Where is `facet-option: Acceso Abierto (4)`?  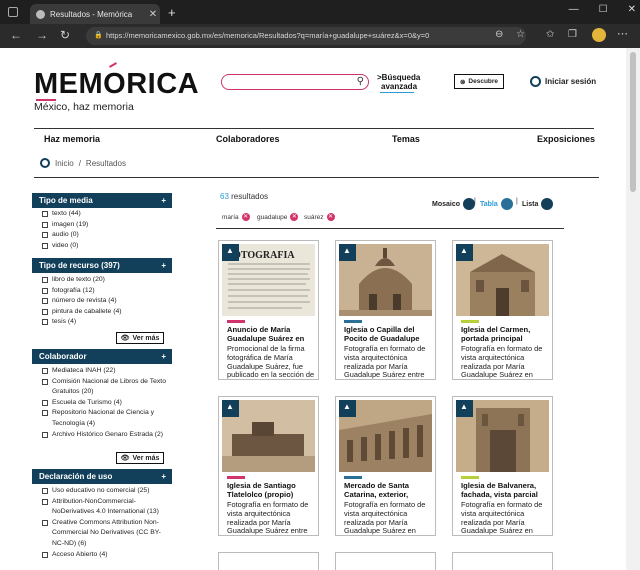 facet-option: Acceso Abierto (4) is located at coordinates (104, 555).